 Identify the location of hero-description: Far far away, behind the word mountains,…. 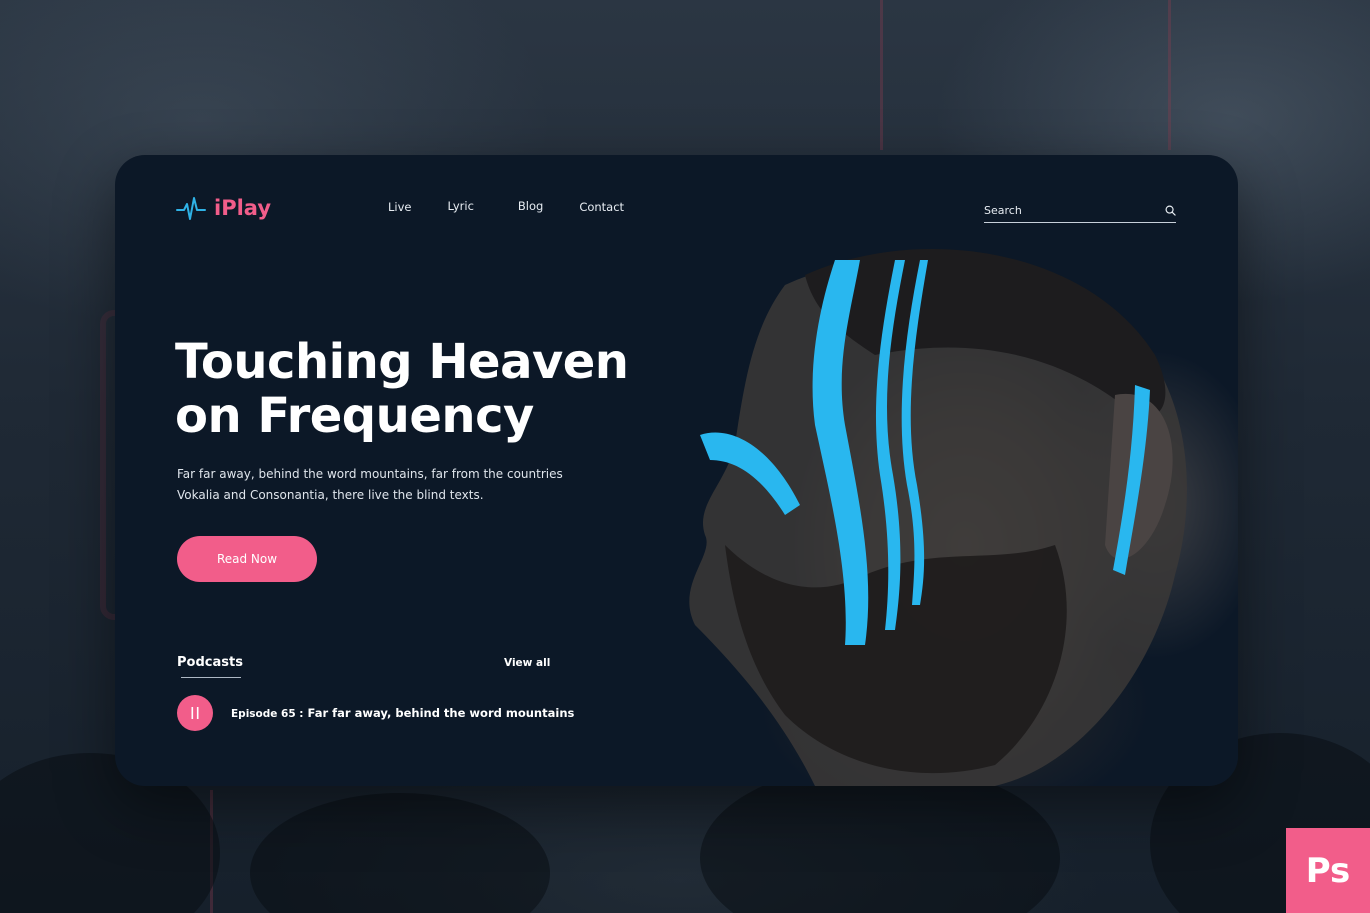
(377, 485).